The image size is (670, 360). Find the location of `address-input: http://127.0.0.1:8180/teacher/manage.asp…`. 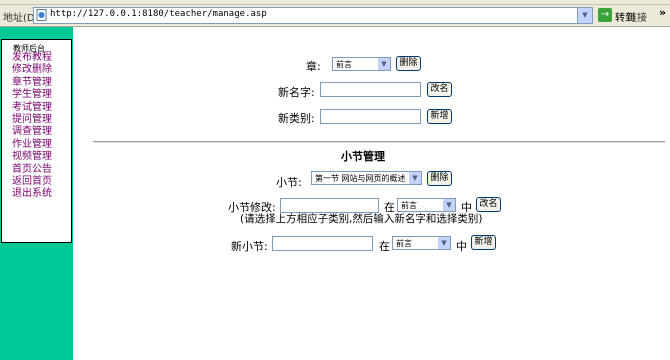

address-input: http://127.0.0.1:8180/teacher/manage.asp… is located at coordinates (313, 15).